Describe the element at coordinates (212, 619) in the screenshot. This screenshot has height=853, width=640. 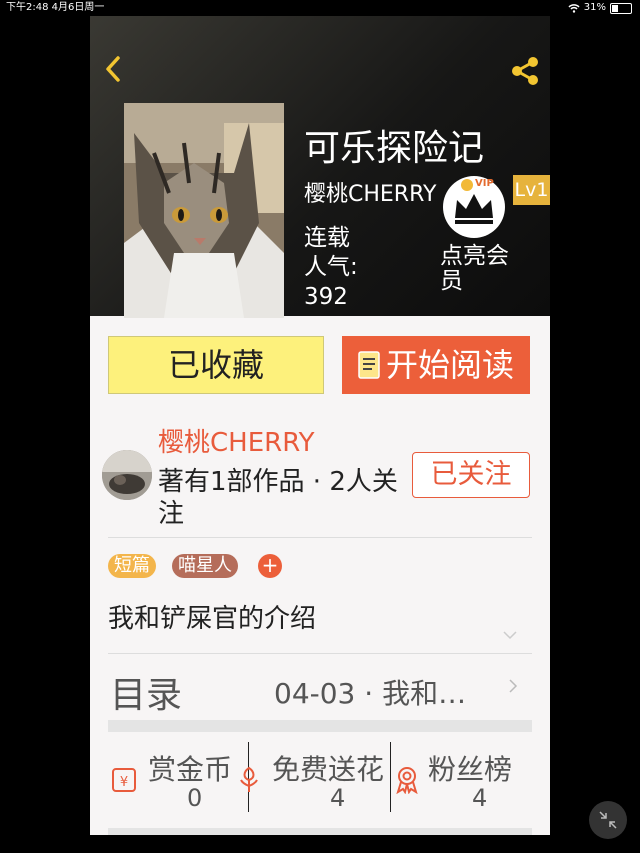
I see `book-introduction: 我和铲屎官的介绍` at that location.